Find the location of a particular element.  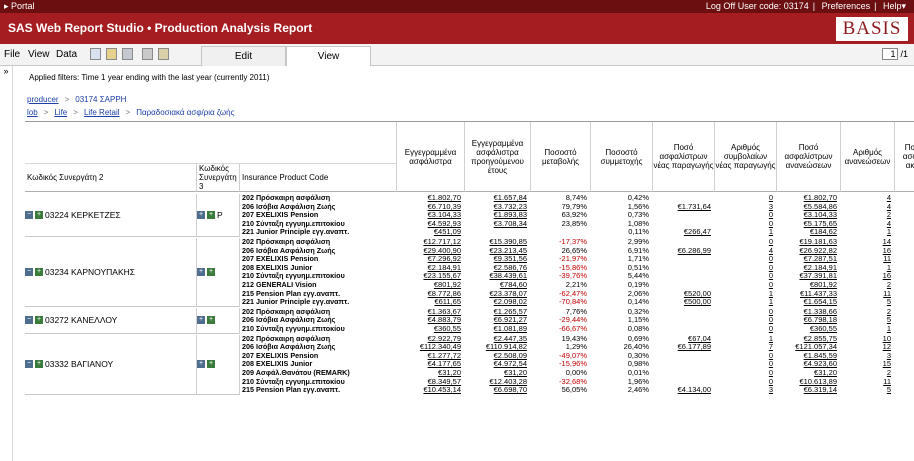

column-header: Ποσό ασφαλίστρων ανανεώσεων is located at coordinates (809, 157).